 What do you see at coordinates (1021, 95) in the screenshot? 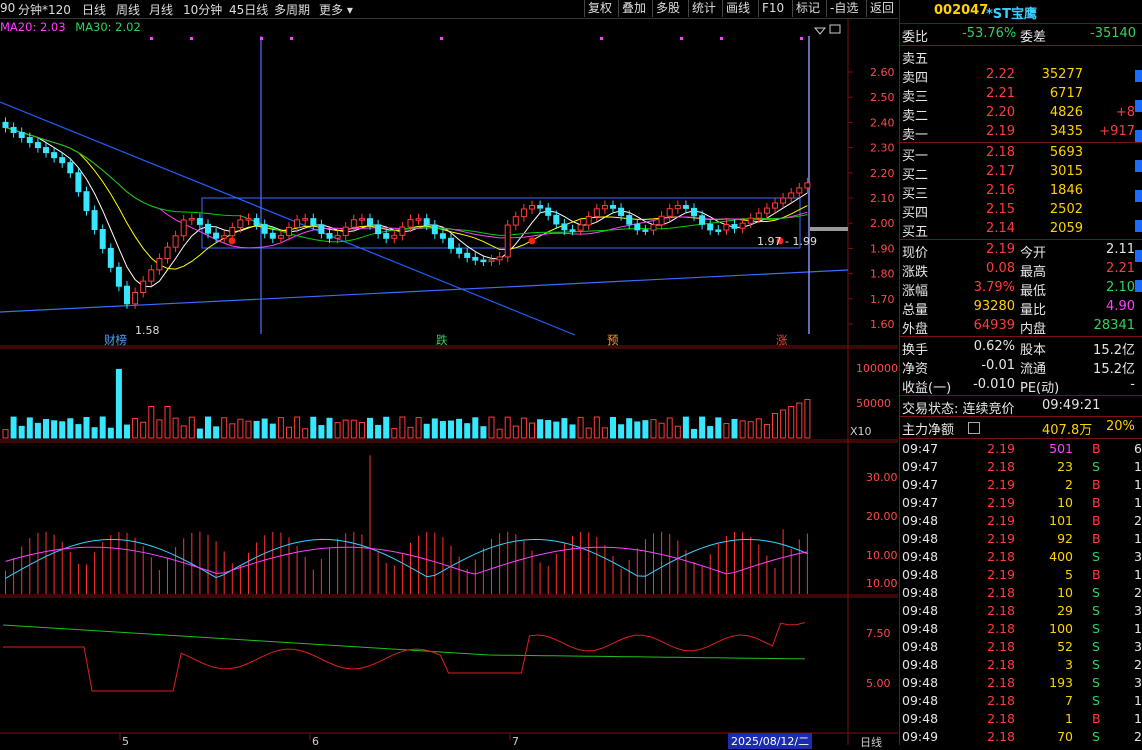
I see `ask-row: 卖三 2.21 6717` at bounding box center [1021, 95].